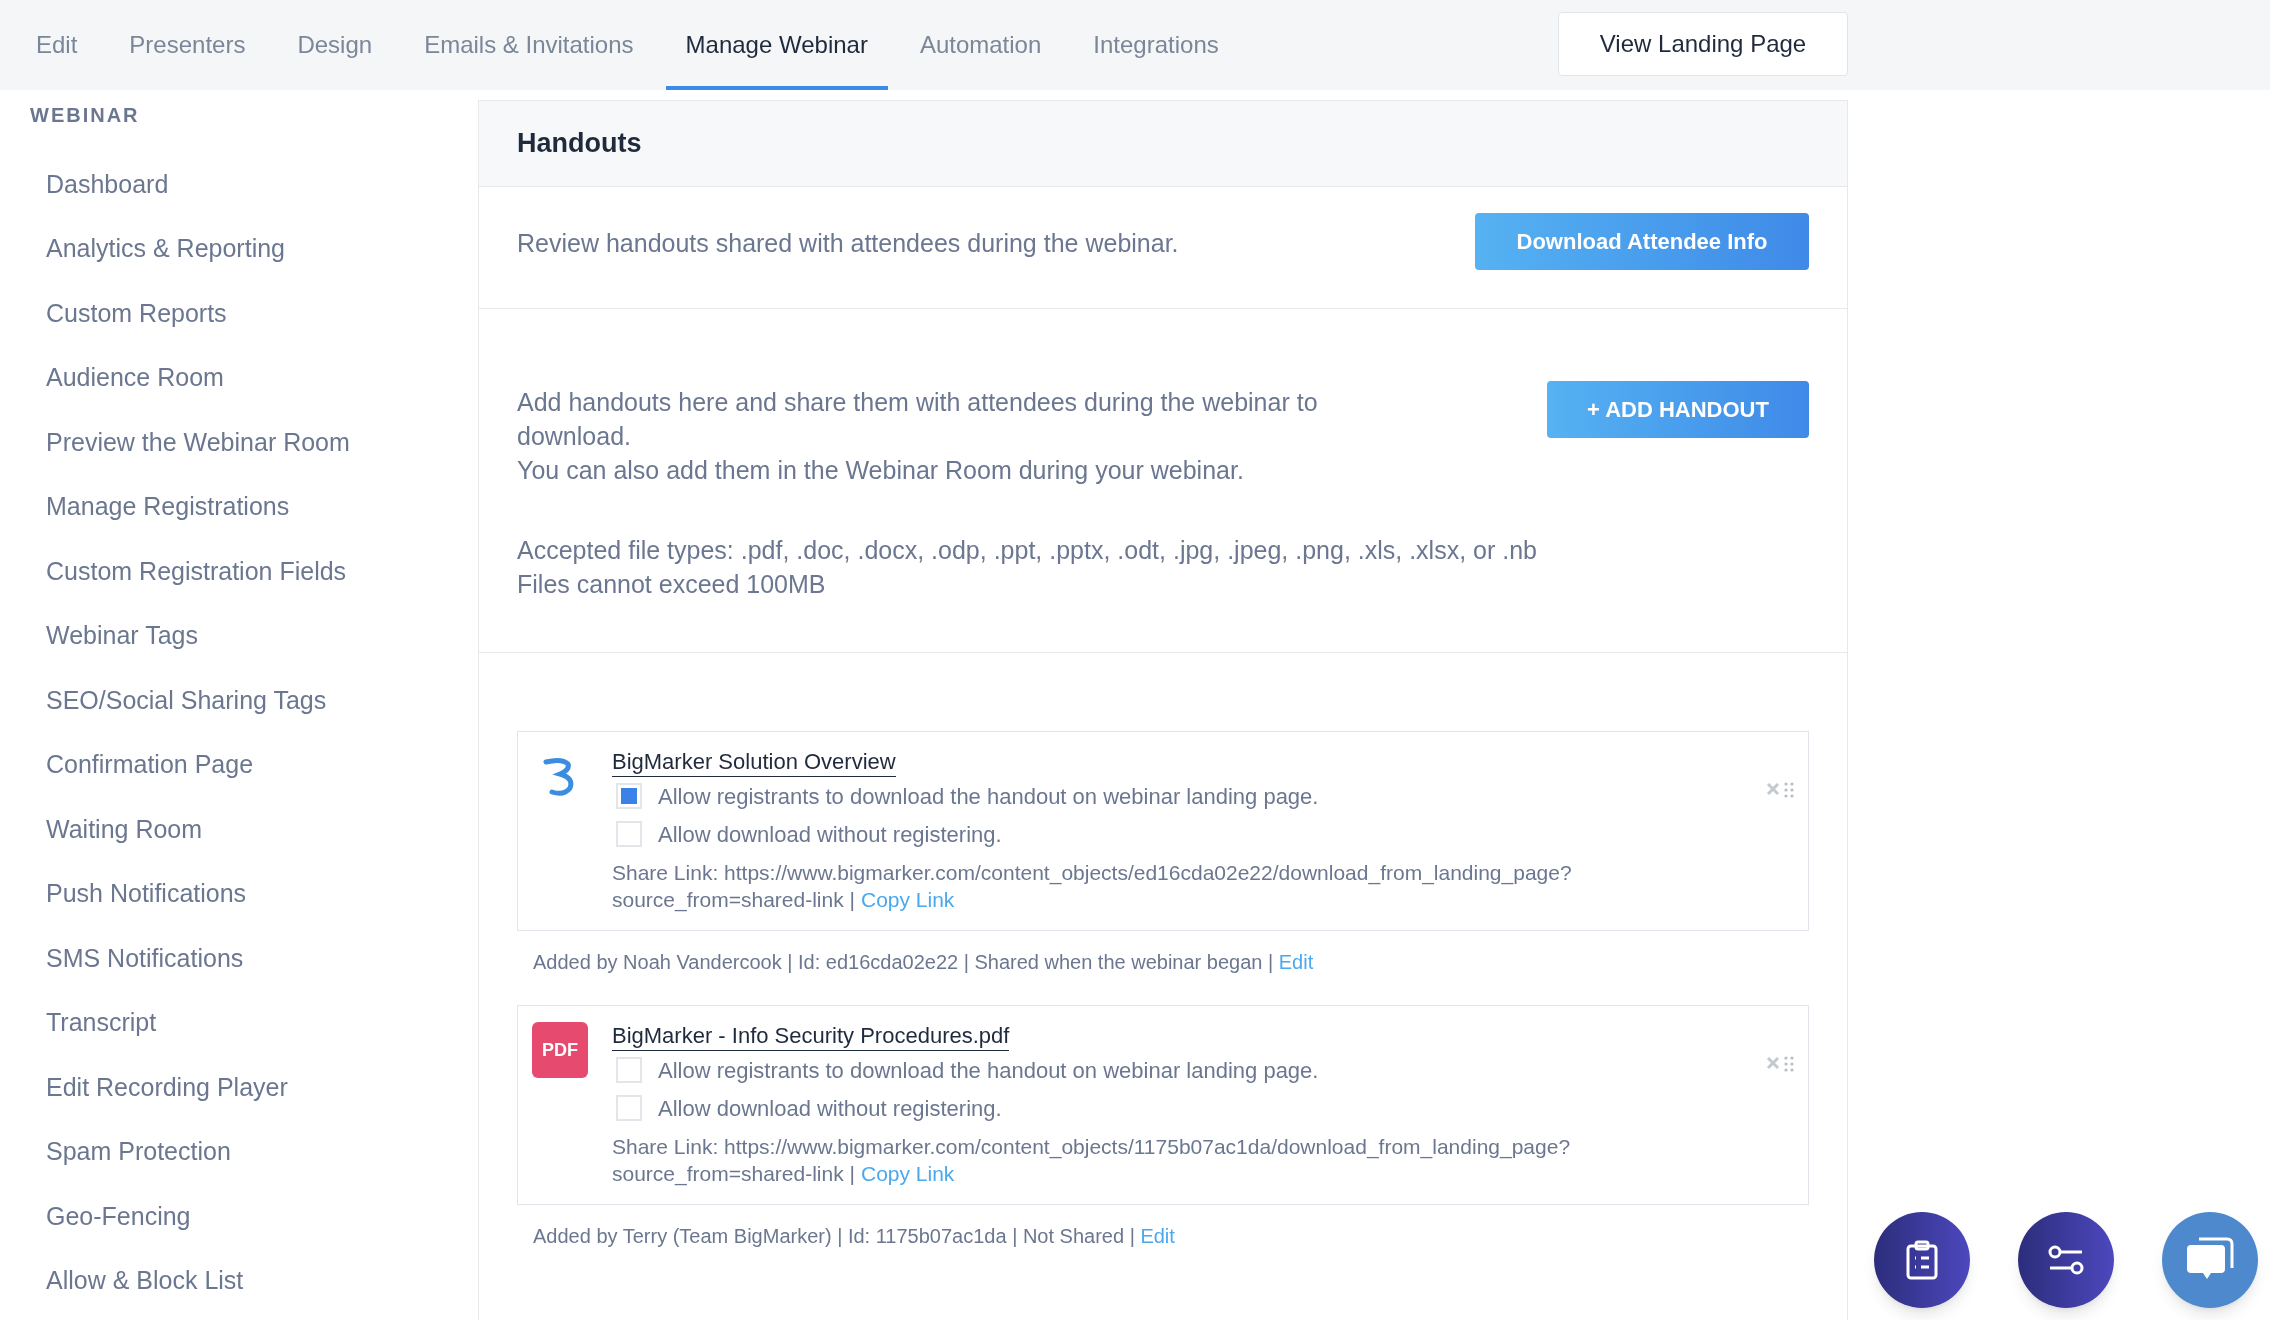 Image resolution: width=2270 pixels, height=1320 pixels. I want to click on sidebar-item: Custom Registration Fields, so click(196, 571).